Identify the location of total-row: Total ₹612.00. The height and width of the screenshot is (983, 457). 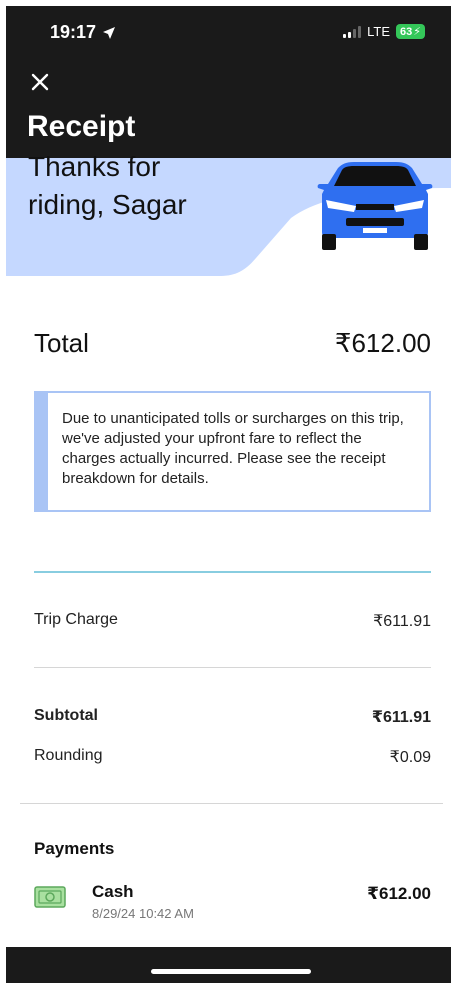
(232, 343).